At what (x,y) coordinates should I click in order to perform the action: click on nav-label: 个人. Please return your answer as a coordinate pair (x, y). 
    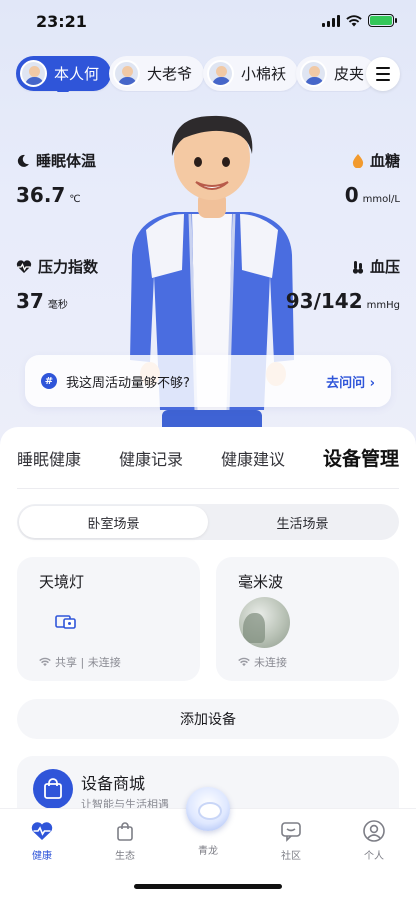
    Looking at the image, I should click on (374, 856).